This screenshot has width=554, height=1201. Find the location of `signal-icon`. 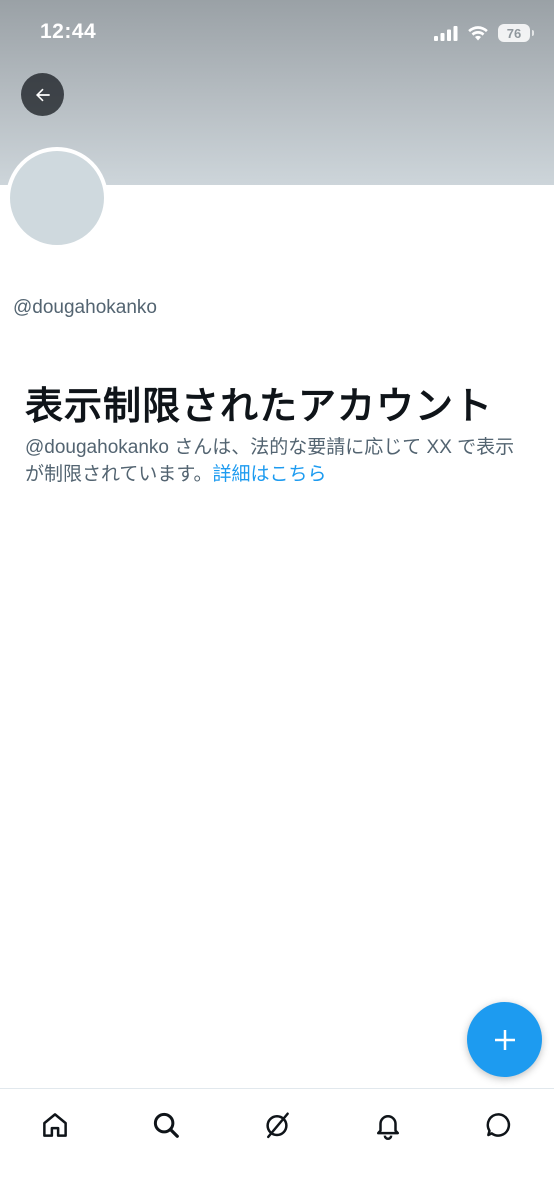

signal-icon is located at coordinates (446, 33).